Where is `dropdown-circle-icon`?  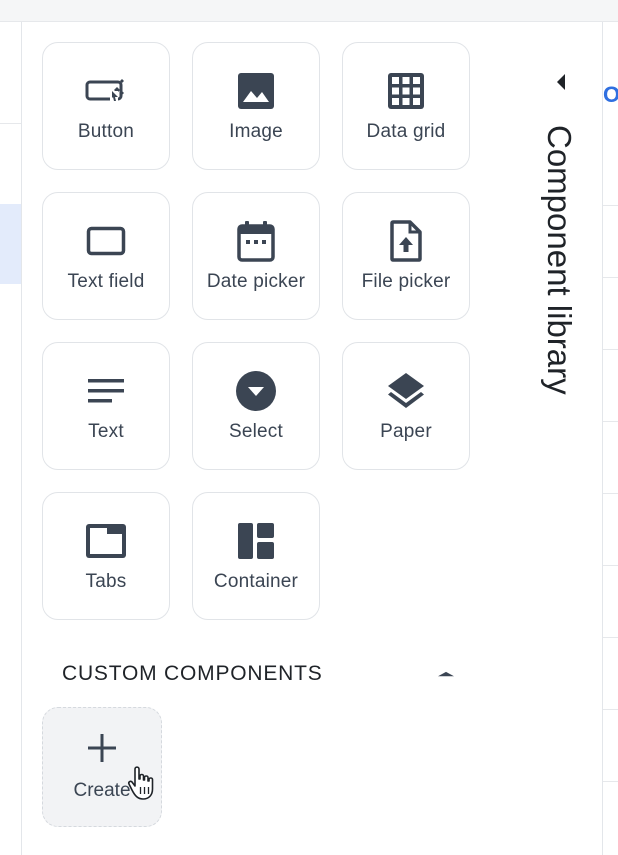 dropdown-circle-icon is located at coordinates (256, 391).